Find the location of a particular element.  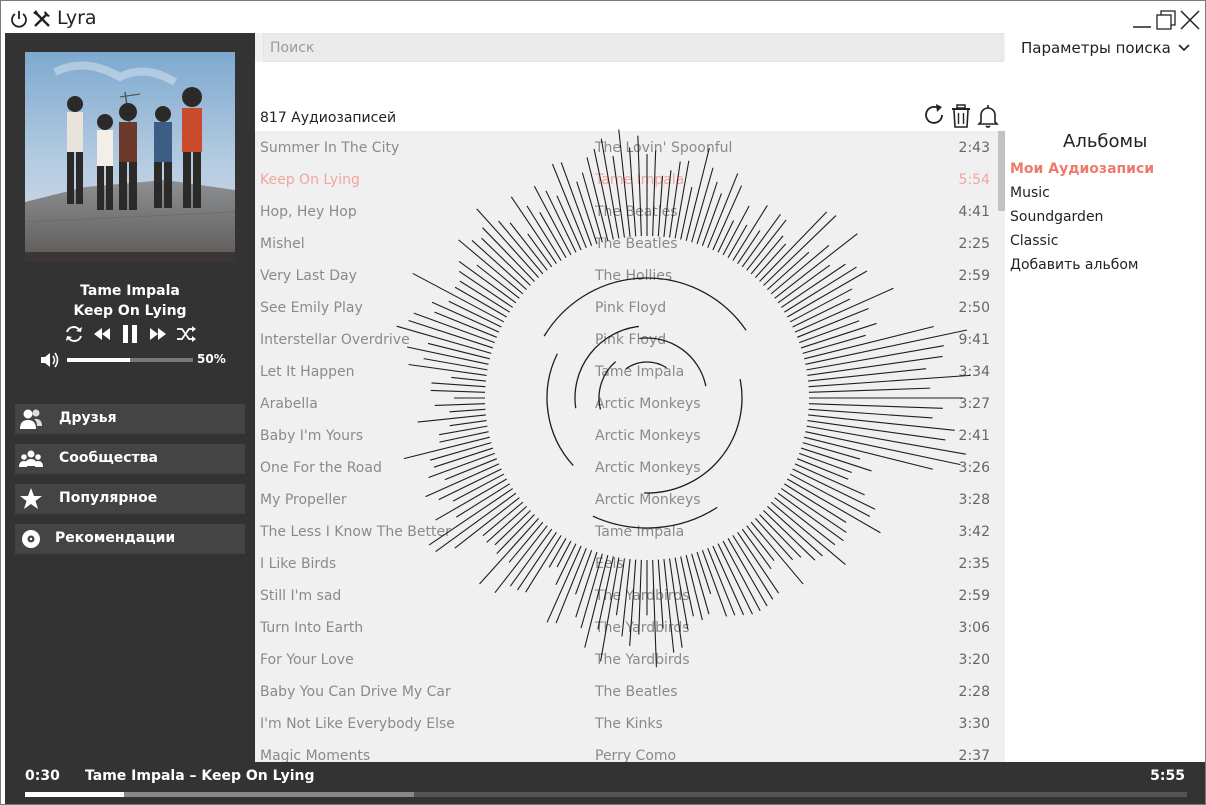

nav-recommendations: Рекомендации is located at coordinates (130, 539).